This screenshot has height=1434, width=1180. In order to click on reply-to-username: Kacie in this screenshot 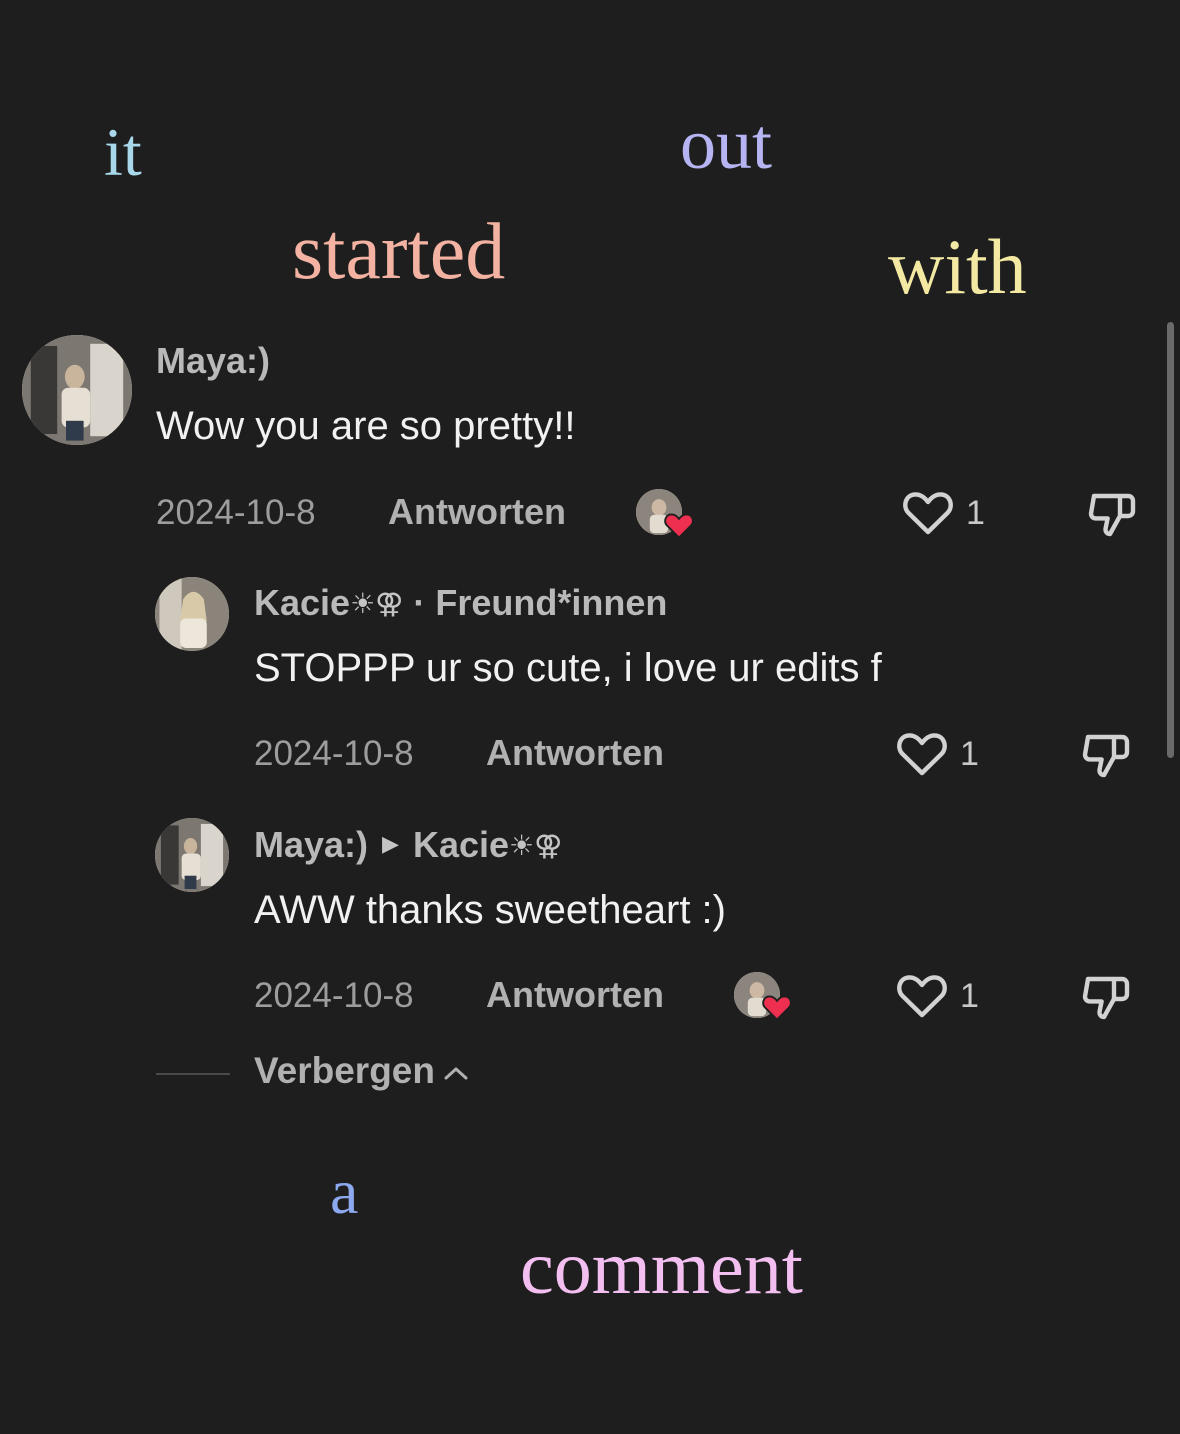, I will do `click(461, 844)`.